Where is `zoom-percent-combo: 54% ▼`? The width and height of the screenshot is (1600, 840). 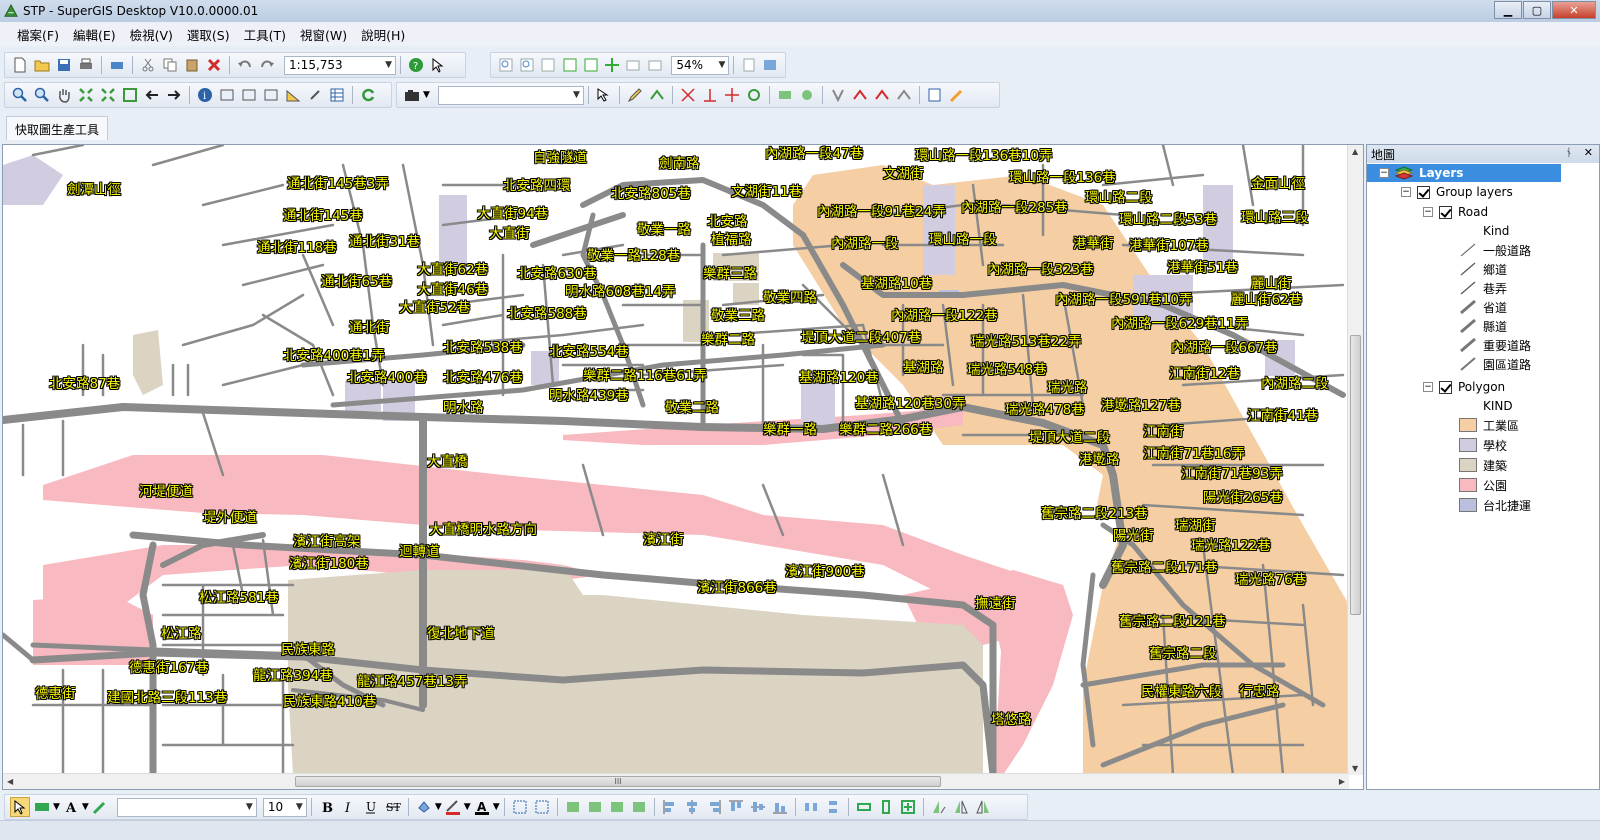
zoom-percent-combo: 54% ▼ is located at coordinates (700, 65).